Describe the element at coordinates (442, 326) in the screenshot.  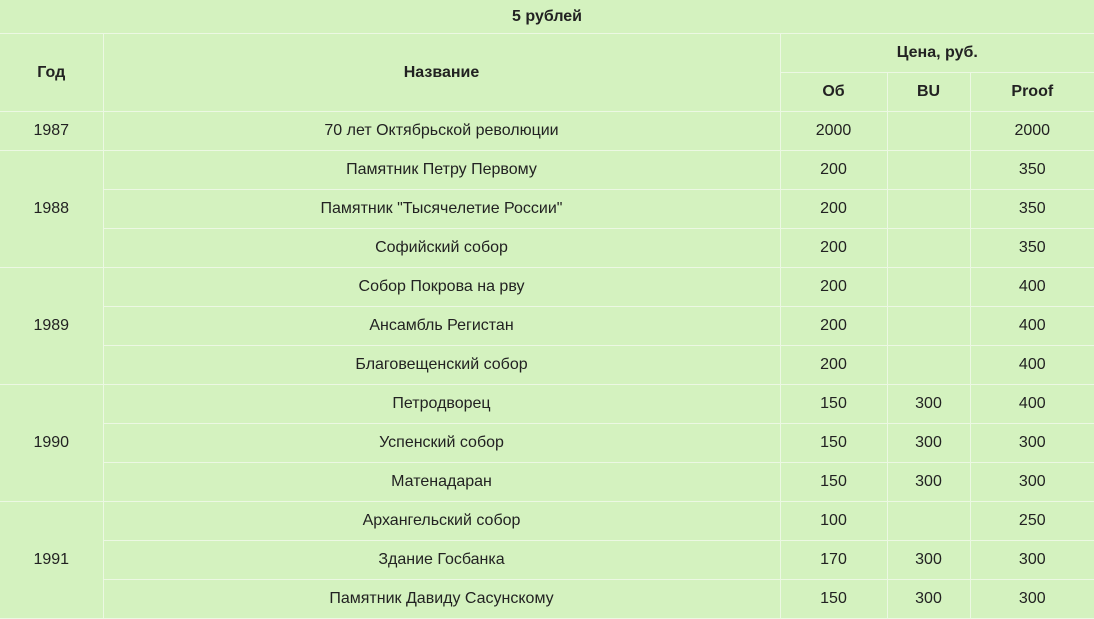
I see `name-cell: Ансамбль Регистан` at that location.